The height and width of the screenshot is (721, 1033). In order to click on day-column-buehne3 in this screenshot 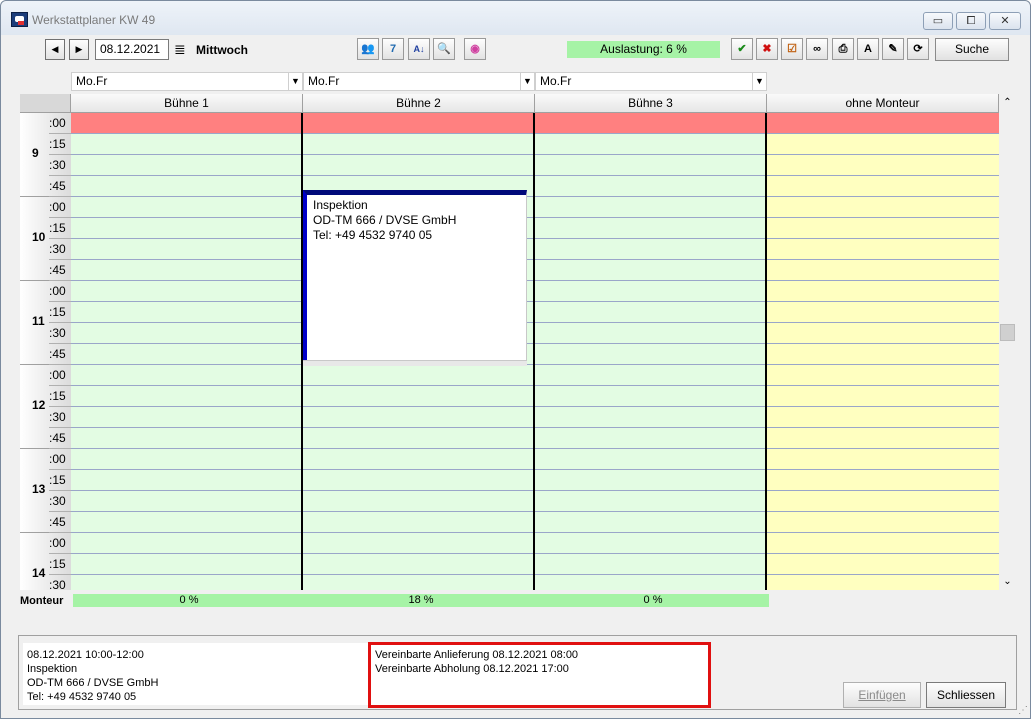, I will do `click(651, 351)`.